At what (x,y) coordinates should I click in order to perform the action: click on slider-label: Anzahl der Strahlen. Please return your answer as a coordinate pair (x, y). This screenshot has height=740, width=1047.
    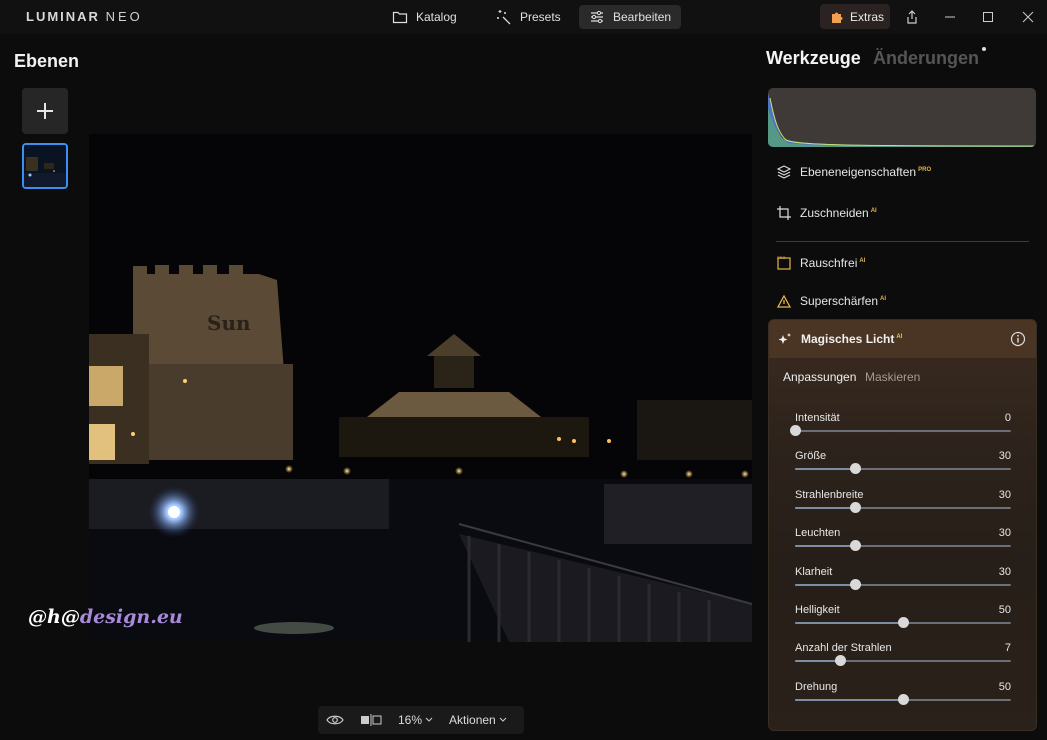
    Looking at the image, I should click on (843, 648).